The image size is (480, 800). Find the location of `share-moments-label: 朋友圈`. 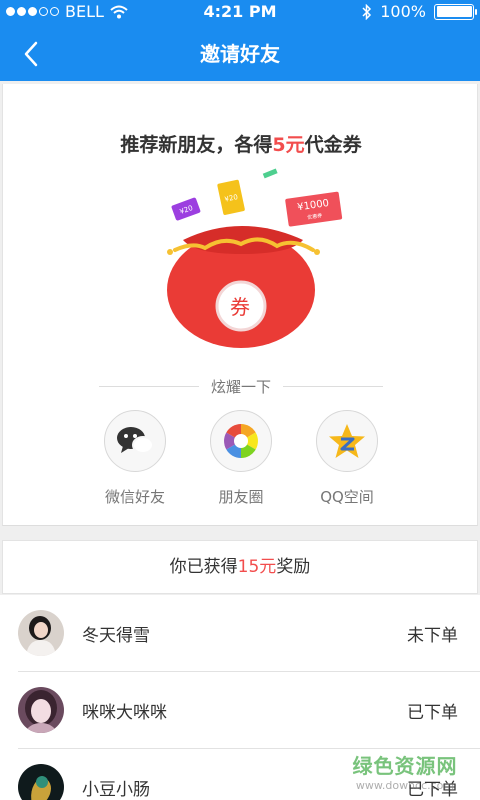

share-moments-label: 朋友圈 is located at coordinates (241, 497).